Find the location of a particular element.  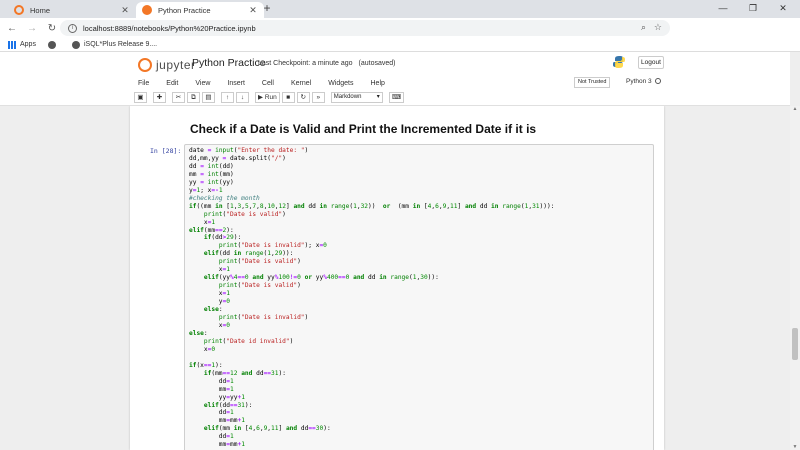

run-label: Run is located at coordinates (270, 97).